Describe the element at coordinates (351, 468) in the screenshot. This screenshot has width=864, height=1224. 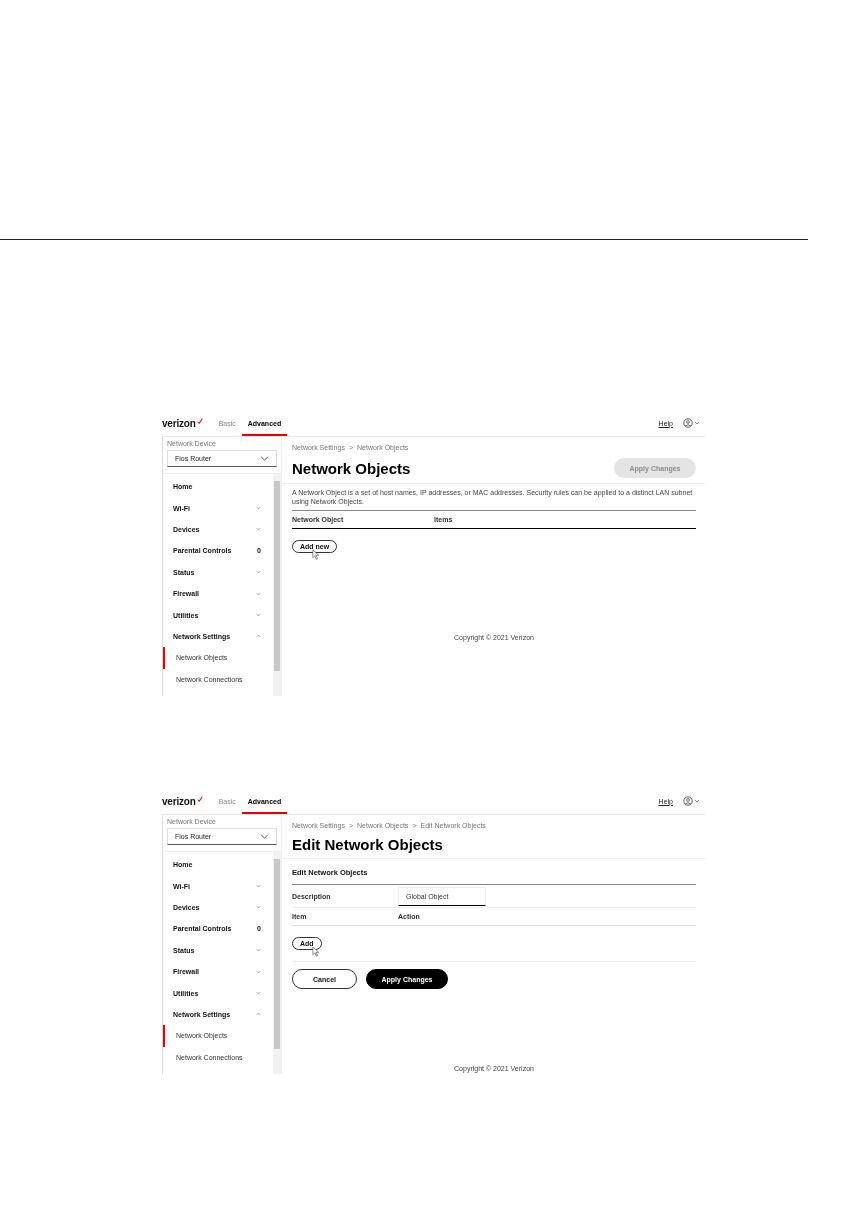
I see `page-title: Network Objects` at that location.